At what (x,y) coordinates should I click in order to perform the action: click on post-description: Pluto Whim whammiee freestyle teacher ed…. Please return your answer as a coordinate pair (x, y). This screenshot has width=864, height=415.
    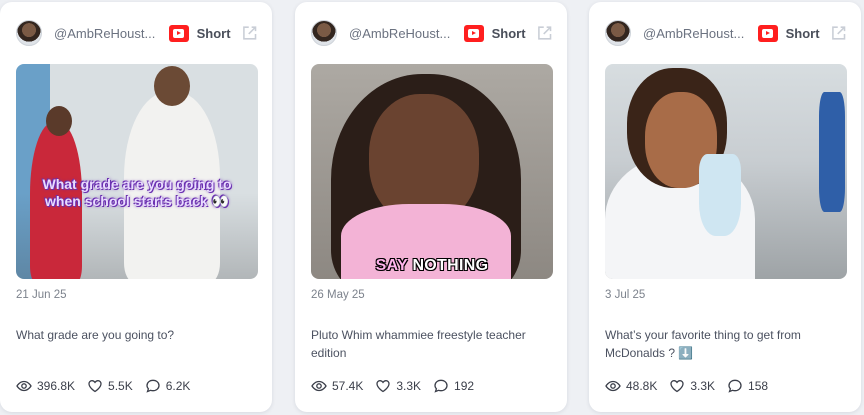
    Looking at the image, I should click on (418, 344).